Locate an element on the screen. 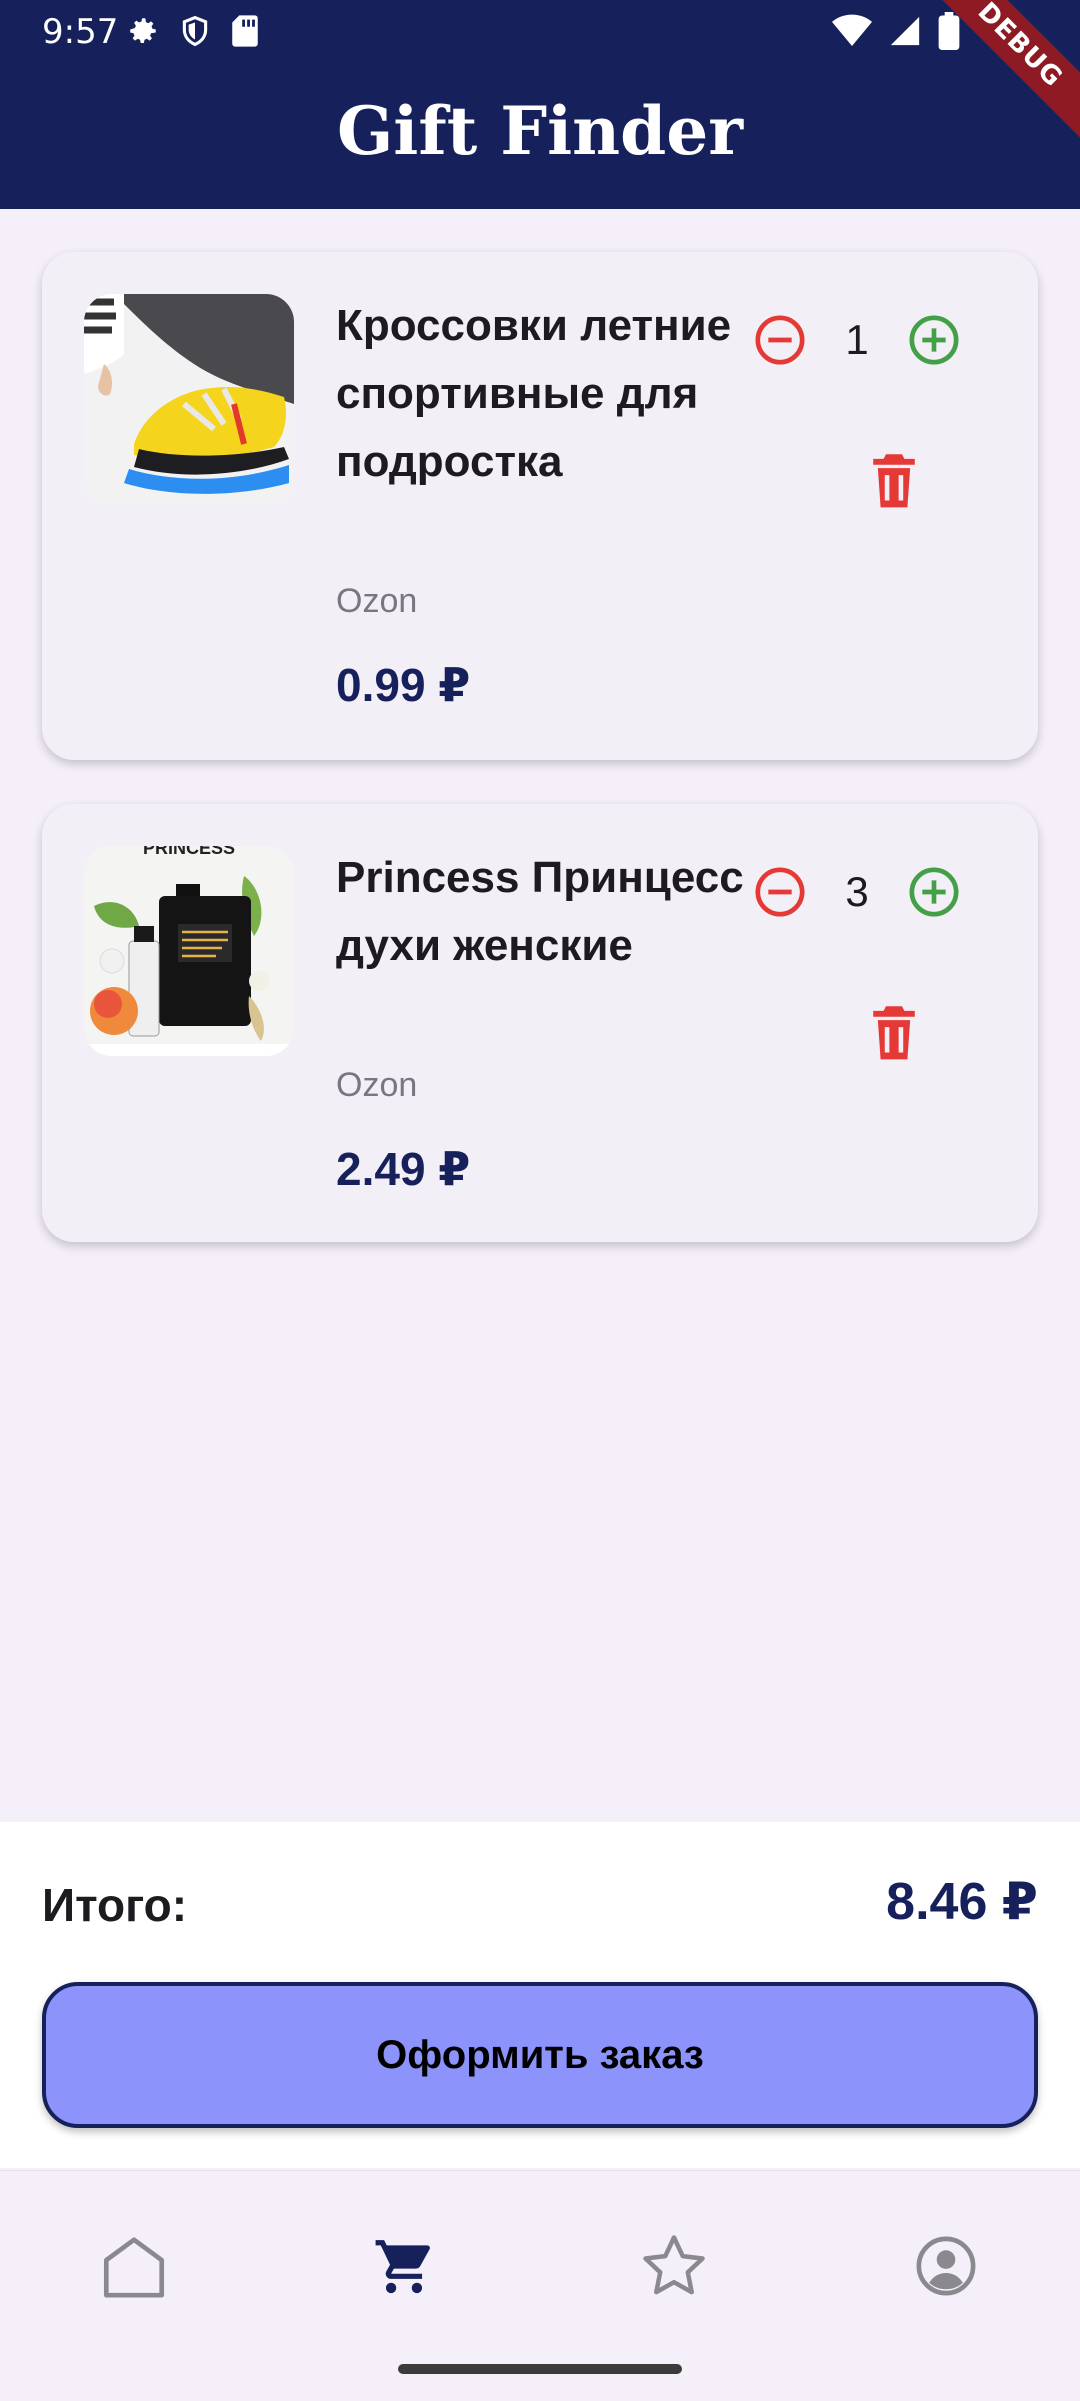  product-image is located at coordinates (189, 399).